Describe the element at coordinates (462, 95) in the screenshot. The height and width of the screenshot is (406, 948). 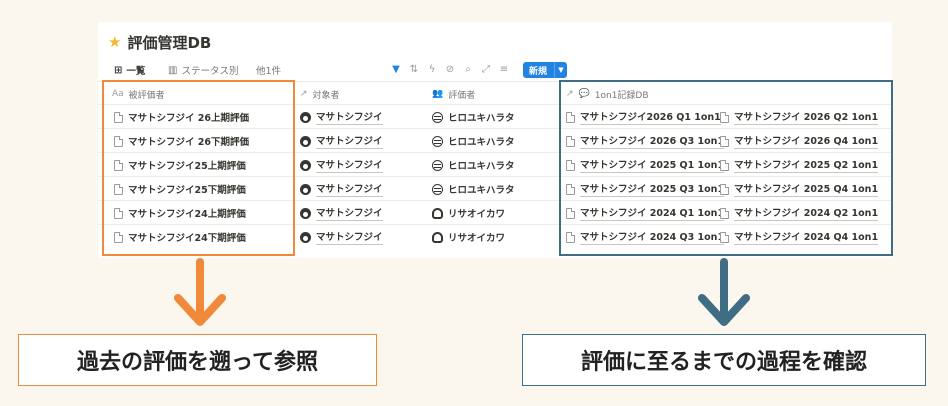
I see `column-header-label: 評価者` at that location.